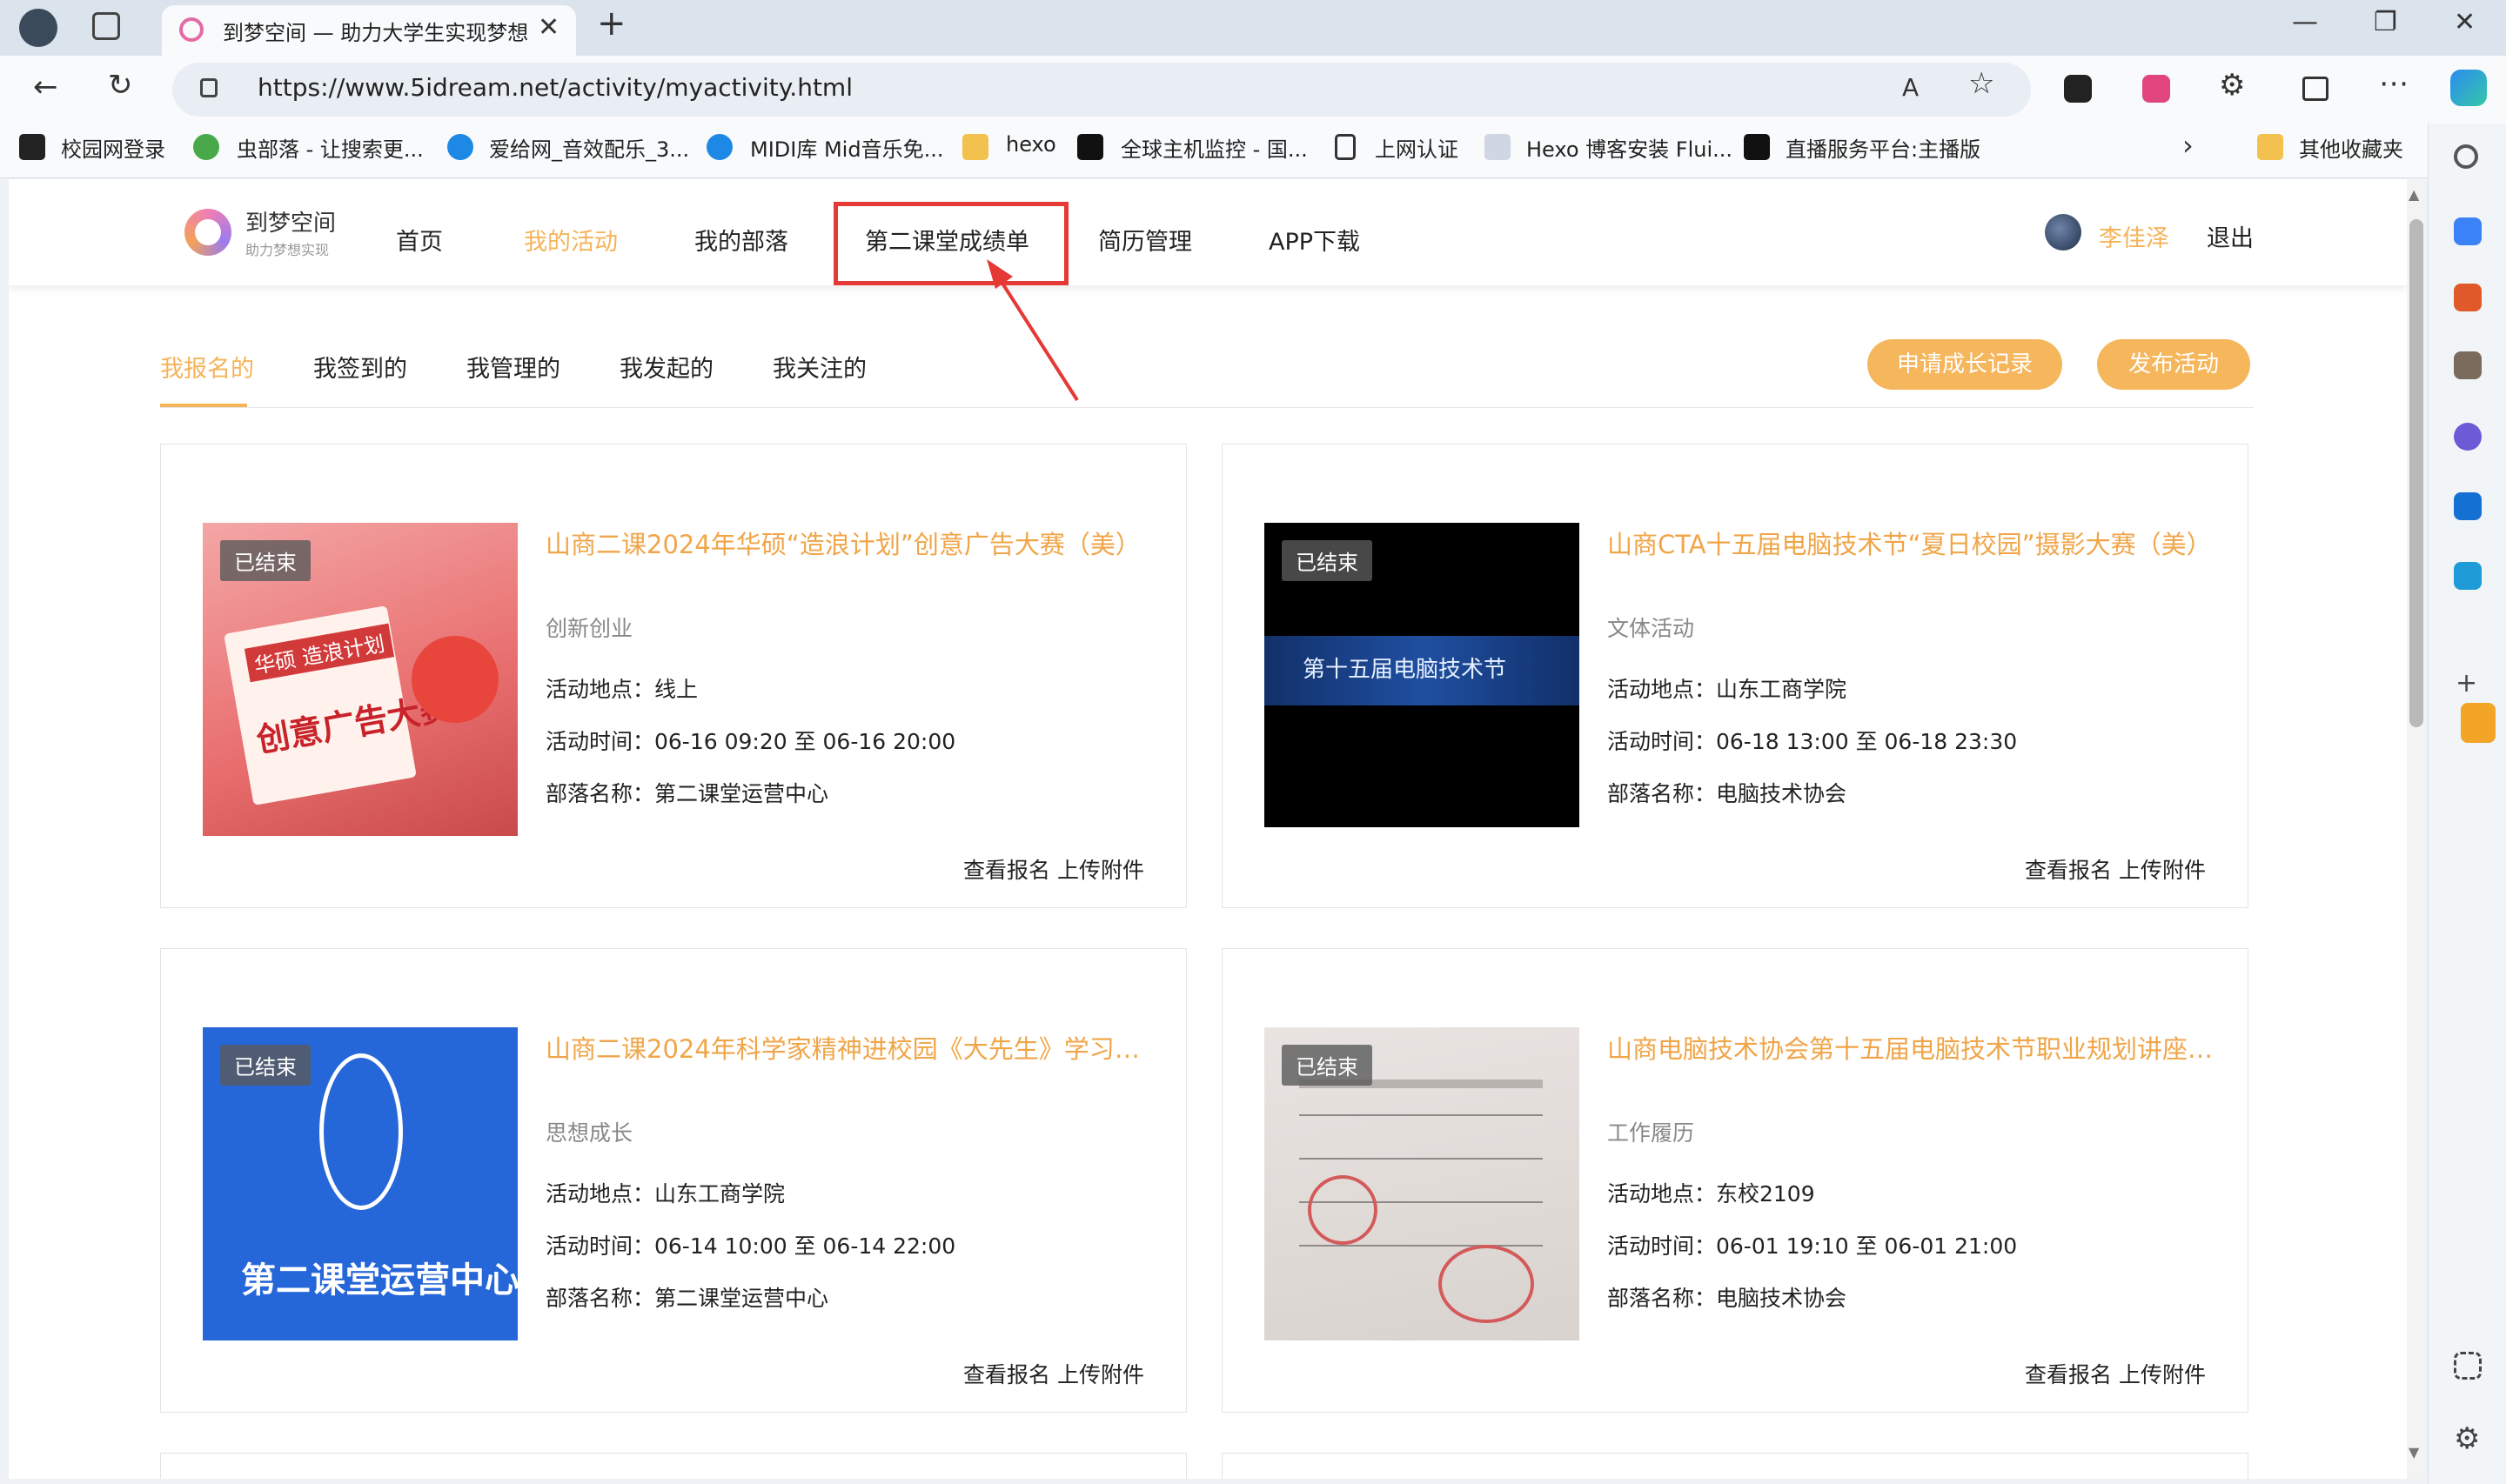  I want to click on profile-avatar, so click(38, 28).